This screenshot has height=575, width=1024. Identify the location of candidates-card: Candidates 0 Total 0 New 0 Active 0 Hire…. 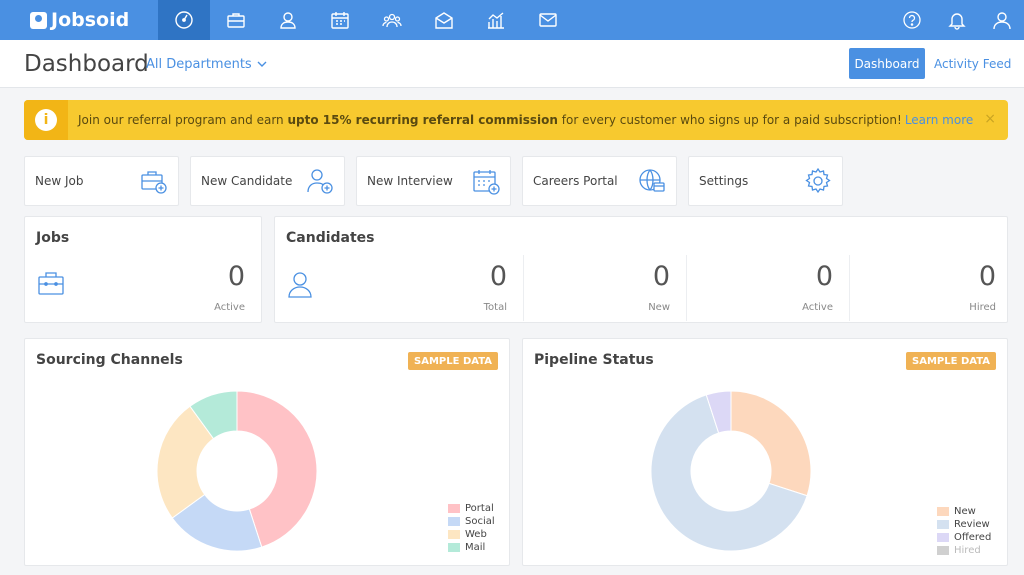
(641, 269).